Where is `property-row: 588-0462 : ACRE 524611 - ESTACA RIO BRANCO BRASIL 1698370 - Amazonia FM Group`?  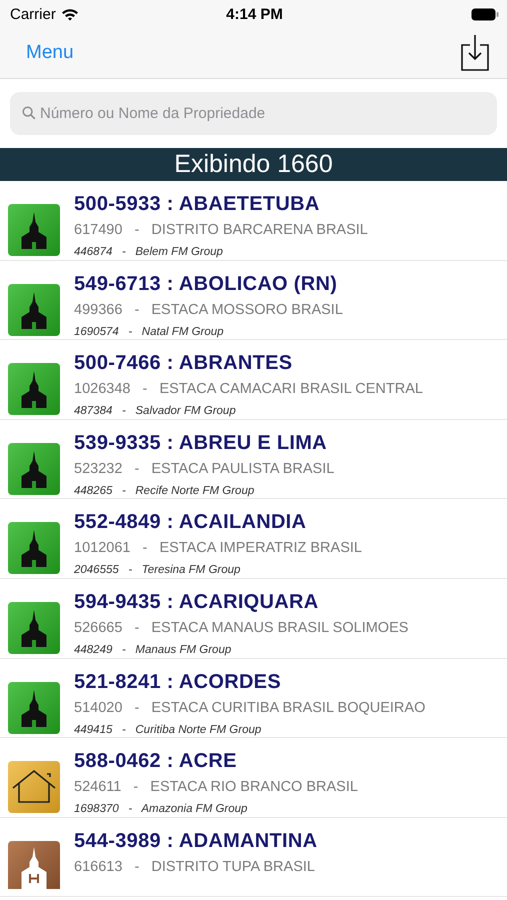
property-row: 588-0462 : ACRE 524611 - ESTACA RIO BRANCO BRASIL 1698370 - Amazonia FM Group is located at coordinates (253, 778).